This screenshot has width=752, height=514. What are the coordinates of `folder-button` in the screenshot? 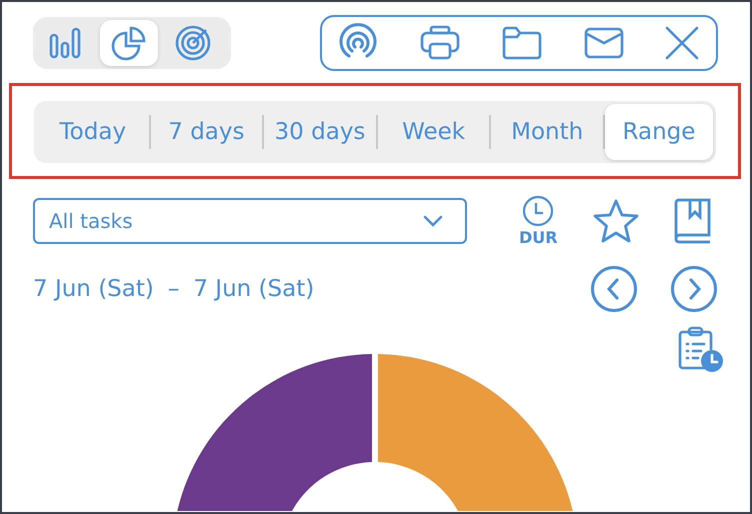 It's located at (522, 43).